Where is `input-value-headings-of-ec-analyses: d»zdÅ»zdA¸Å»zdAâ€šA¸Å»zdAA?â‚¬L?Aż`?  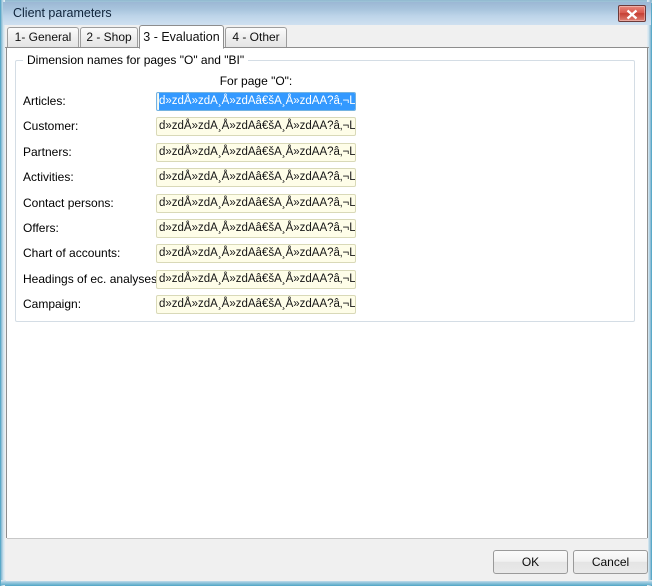 input-value-headings-of-ec-analyses: d»zdÅ»zdA¸Å»zdAâ€šA¸Å»zdAA?â‚¬L?Aż is located at coordinates (257, 279).